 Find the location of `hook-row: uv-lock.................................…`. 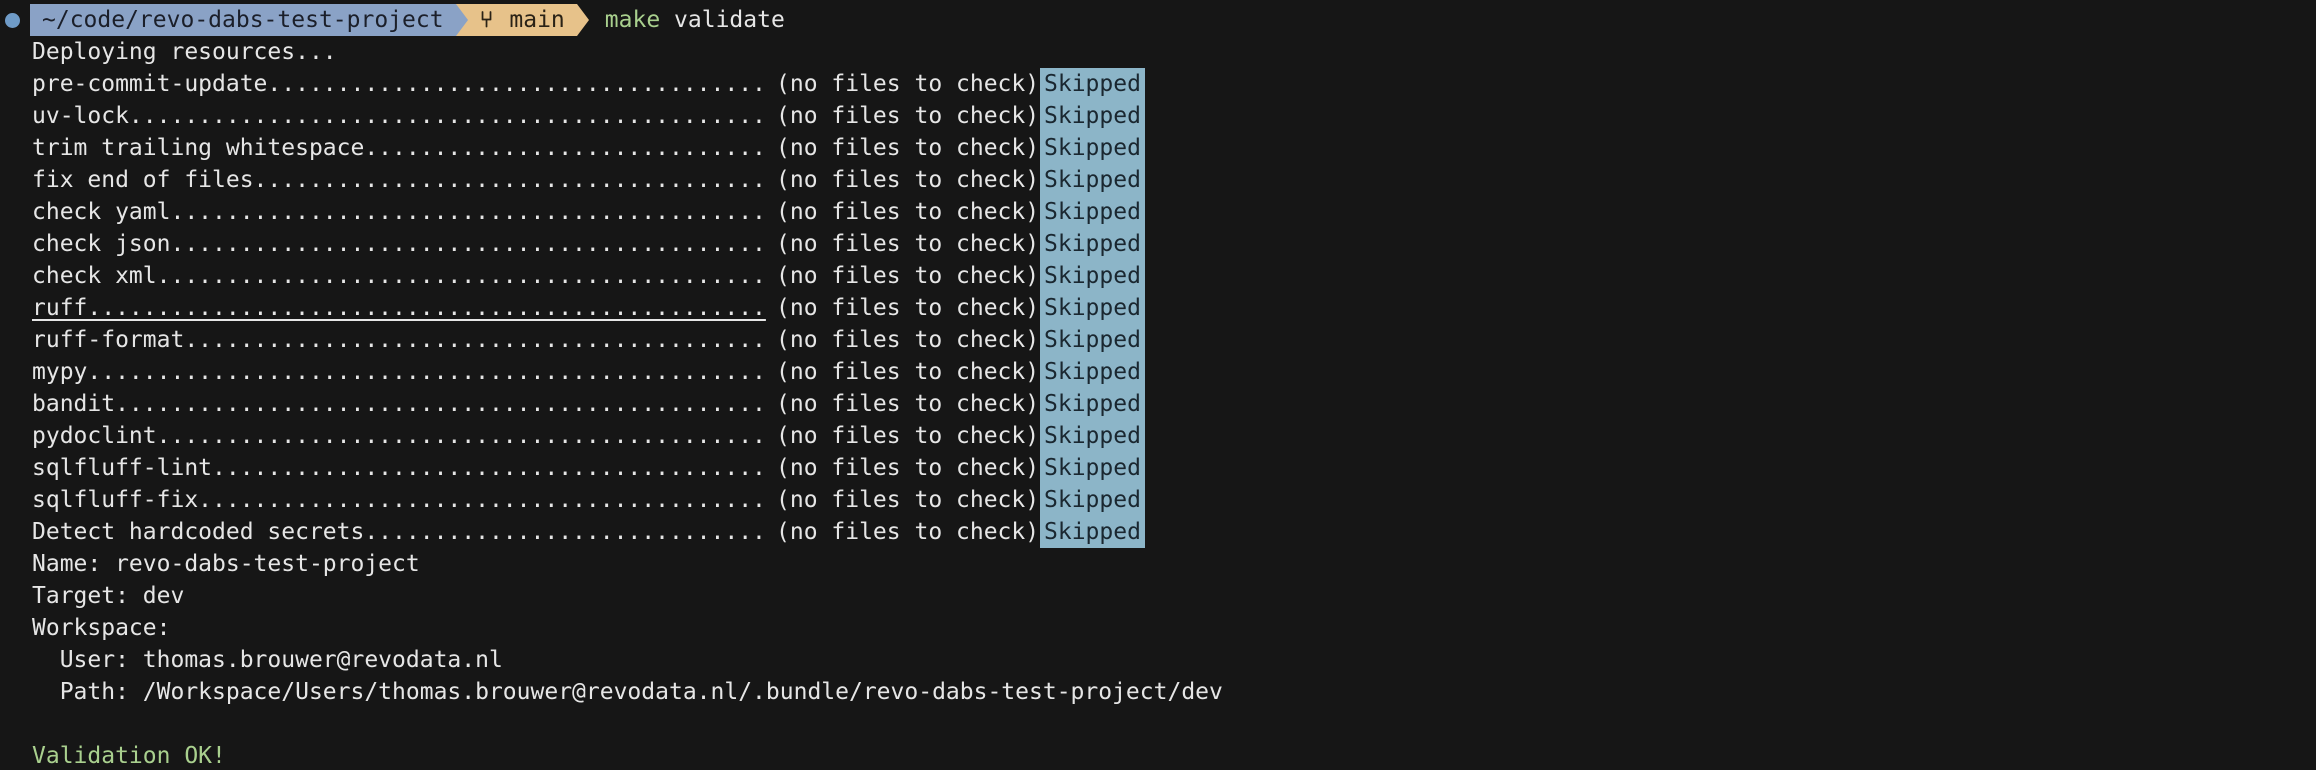

hook-row: uv-lock.................................… is located at coordinates (588, 116).